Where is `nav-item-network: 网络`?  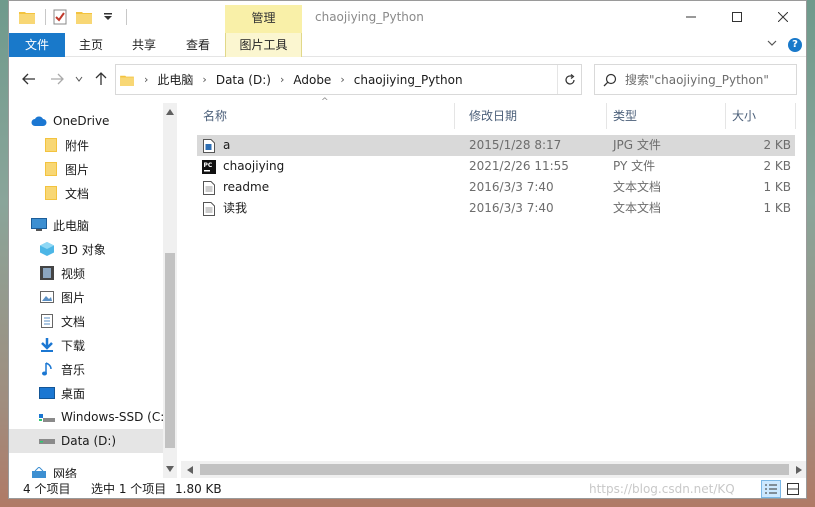 nav-item-network: 网络 is located at coordinates (86, 469).